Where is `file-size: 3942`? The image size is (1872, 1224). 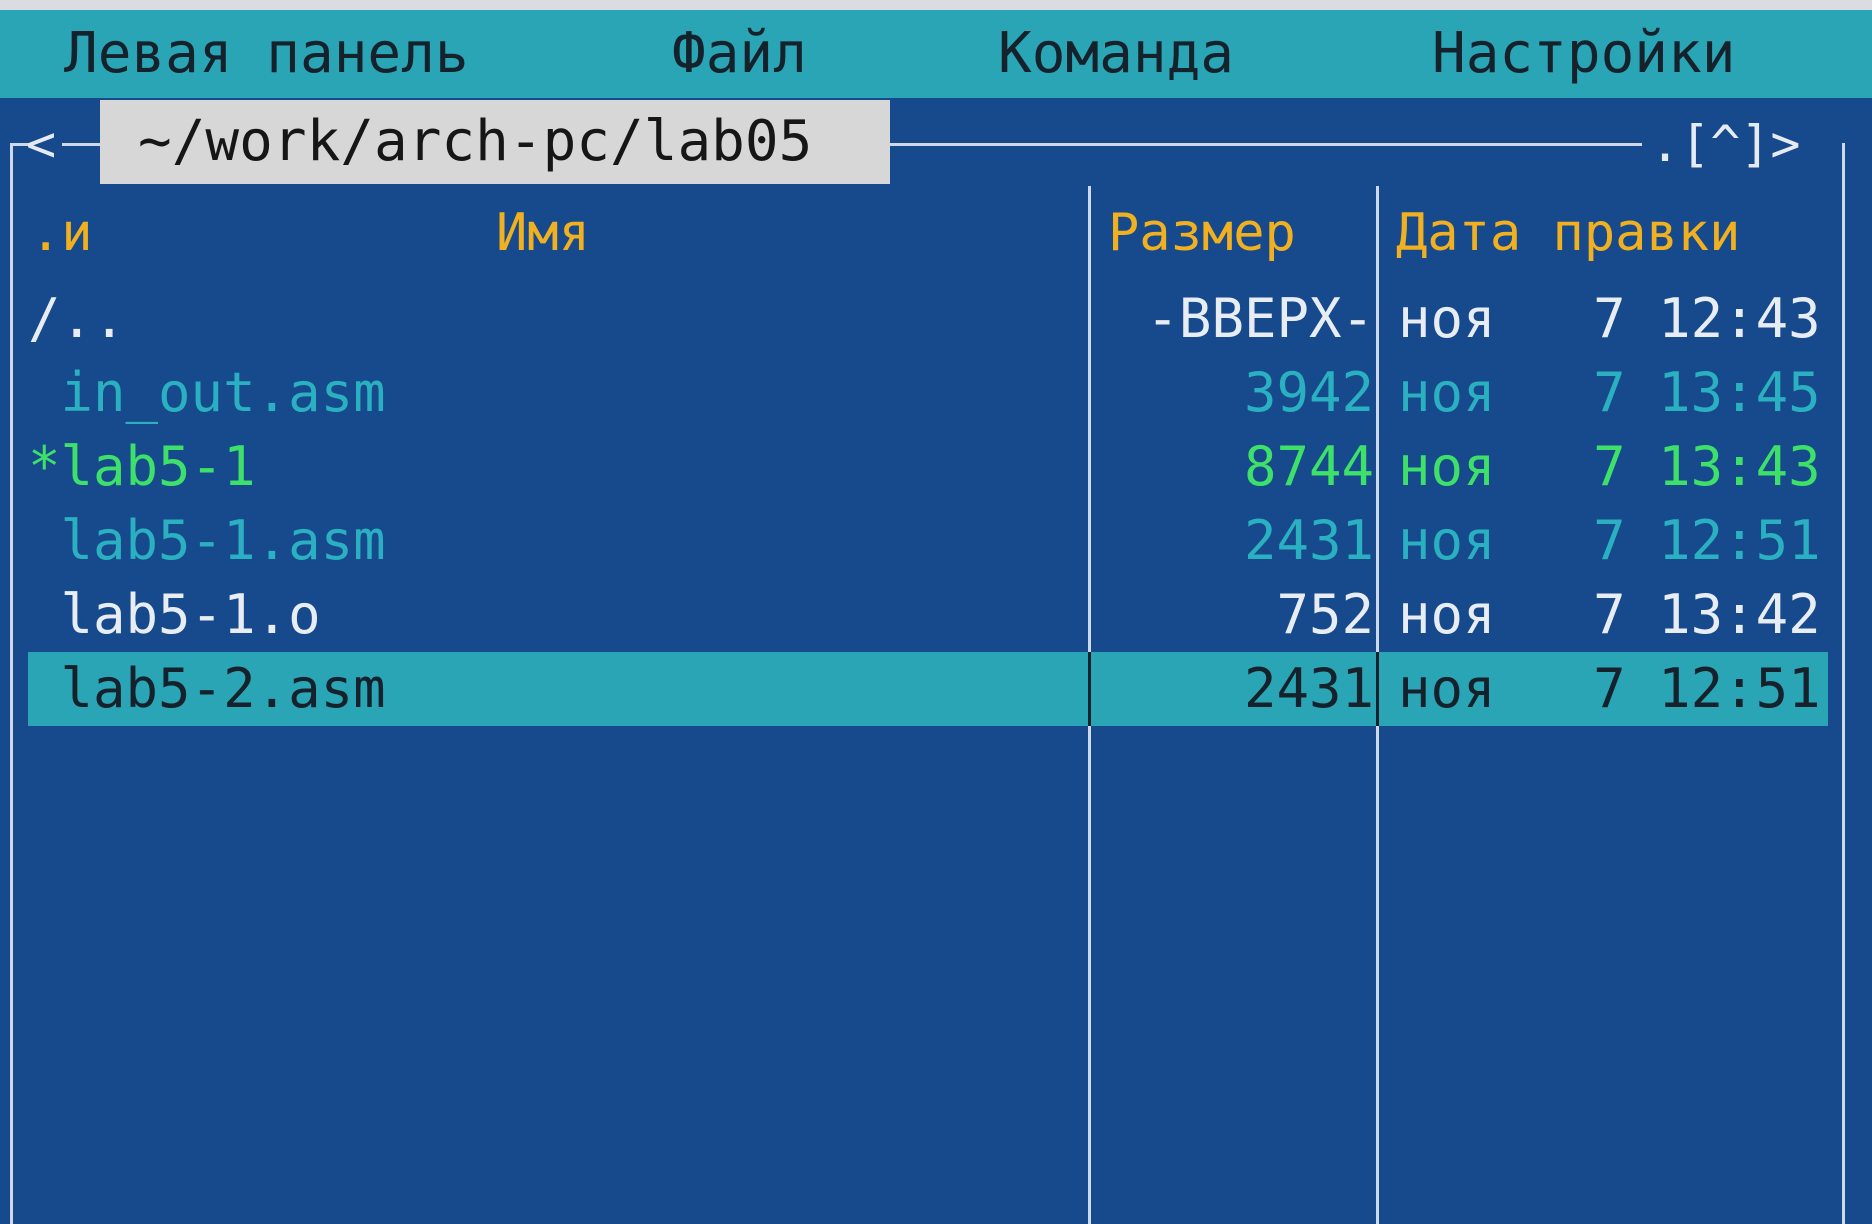
file-size: 3942 is located at coordinates (1308, 392).